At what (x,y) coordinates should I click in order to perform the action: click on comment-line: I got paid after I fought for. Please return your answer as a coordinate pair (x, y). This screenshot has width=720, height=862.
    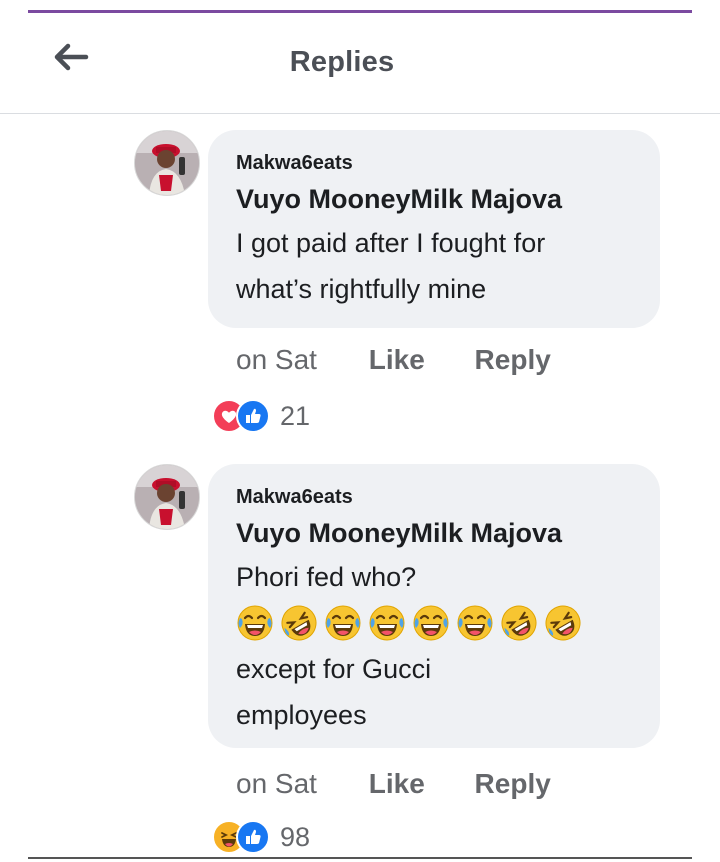
    Looking at the image, I should click on (391, 243).